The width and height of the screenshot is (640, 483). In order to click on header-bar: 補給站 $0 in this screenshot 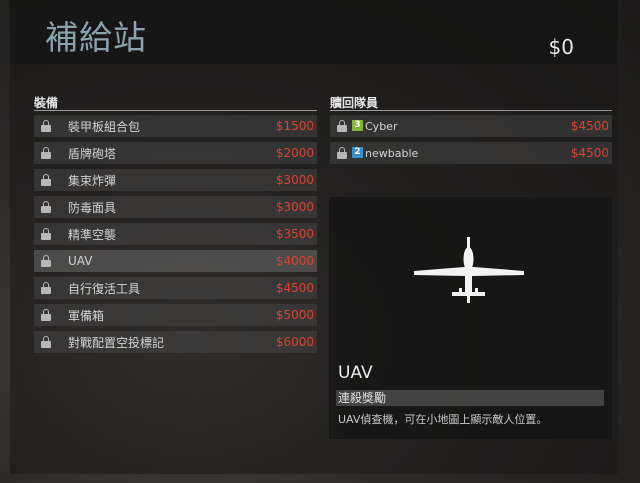, I will do `click(314, 32)`.